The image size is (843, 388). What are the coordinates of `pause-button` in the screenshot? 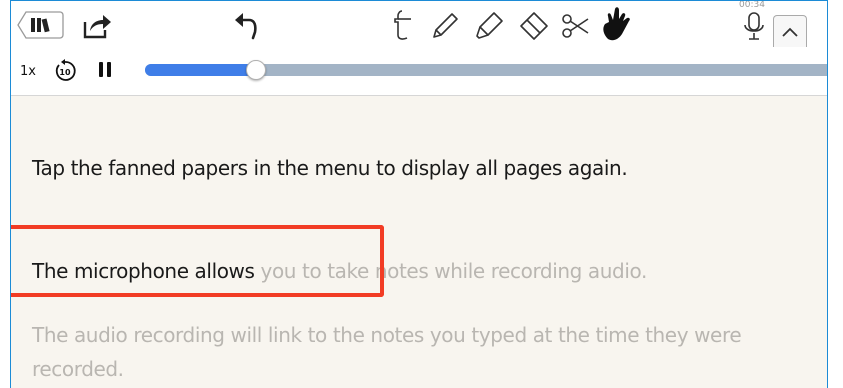 It's located at (106, 71).